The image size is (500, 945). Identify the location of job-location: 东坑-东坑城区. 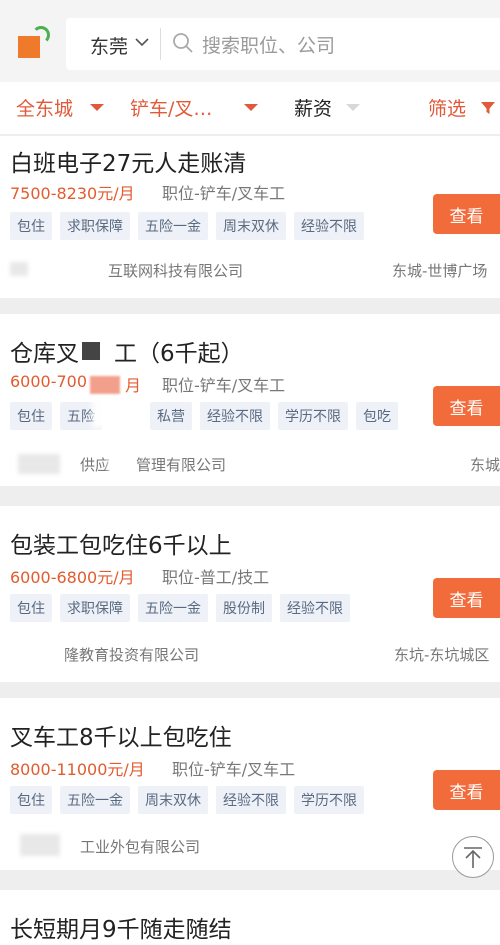
(442, 655).